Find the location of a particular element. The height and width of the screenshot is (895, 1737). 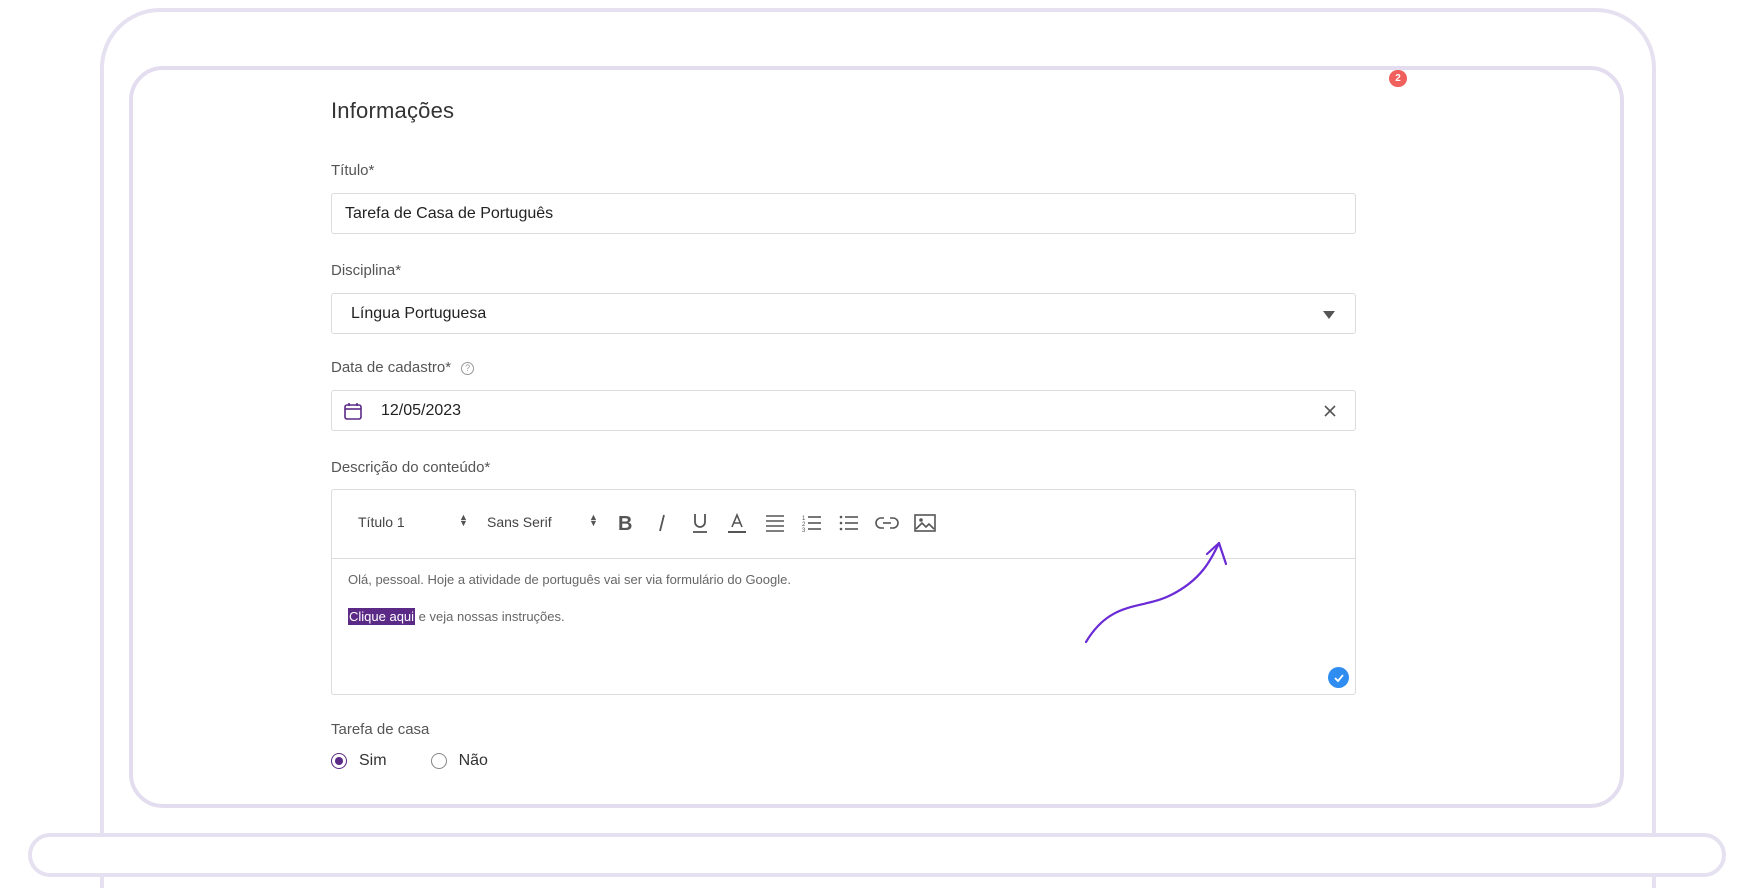

heading-select: Título 1 is located at coordinates (381, 522).